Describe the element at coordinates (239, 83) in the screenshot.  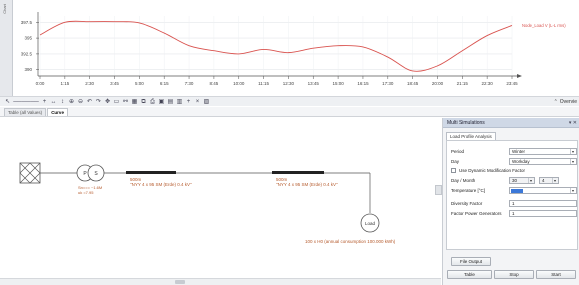
I see `x-tick-label: 10:00` at that location.